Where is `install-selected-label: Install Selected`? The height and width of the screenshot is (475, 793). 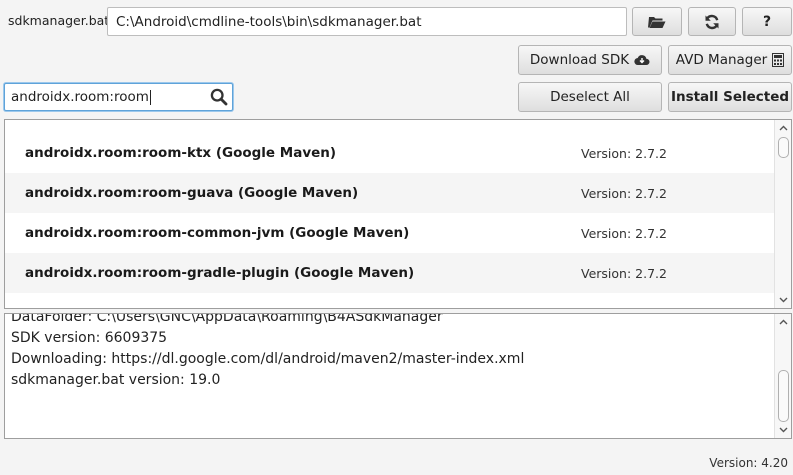 install-selected-label: Install Selected is located at coordinates (730, 97).